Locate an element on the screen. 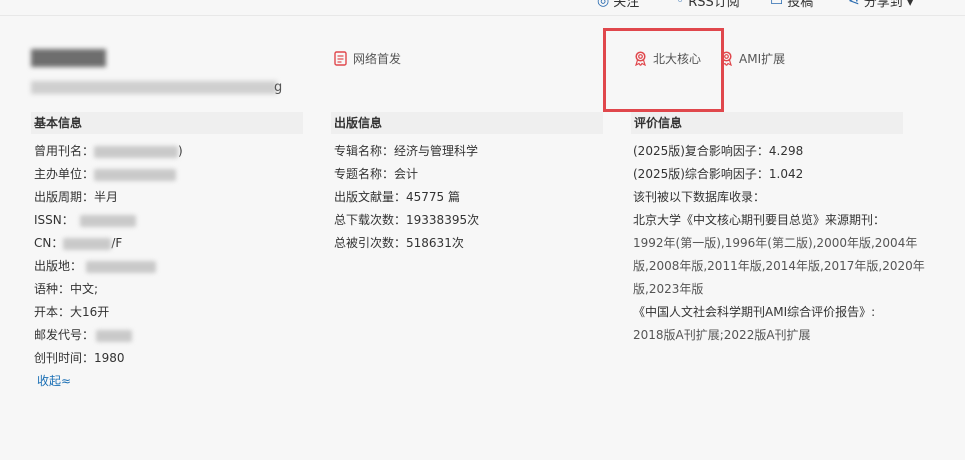  share-label: 分享到 ▾ is located at coordinates (888, 5).